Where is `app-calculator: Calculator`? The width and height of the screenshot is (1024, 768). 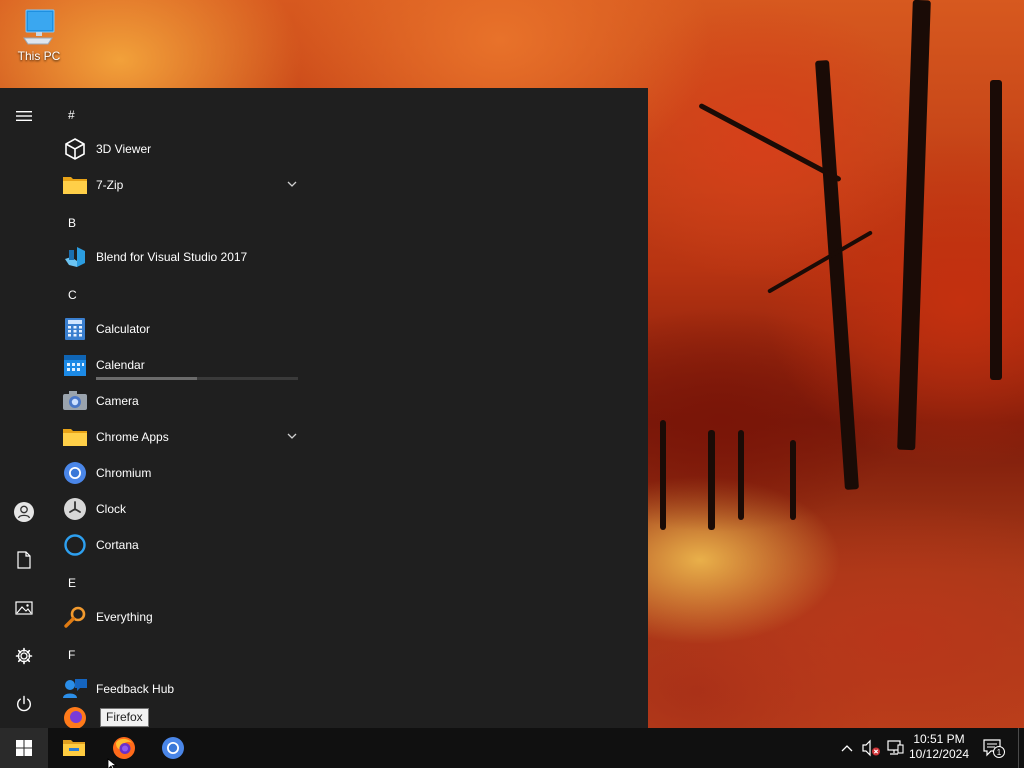
app-calculator: Calculator is located at coordinates (181, 329).